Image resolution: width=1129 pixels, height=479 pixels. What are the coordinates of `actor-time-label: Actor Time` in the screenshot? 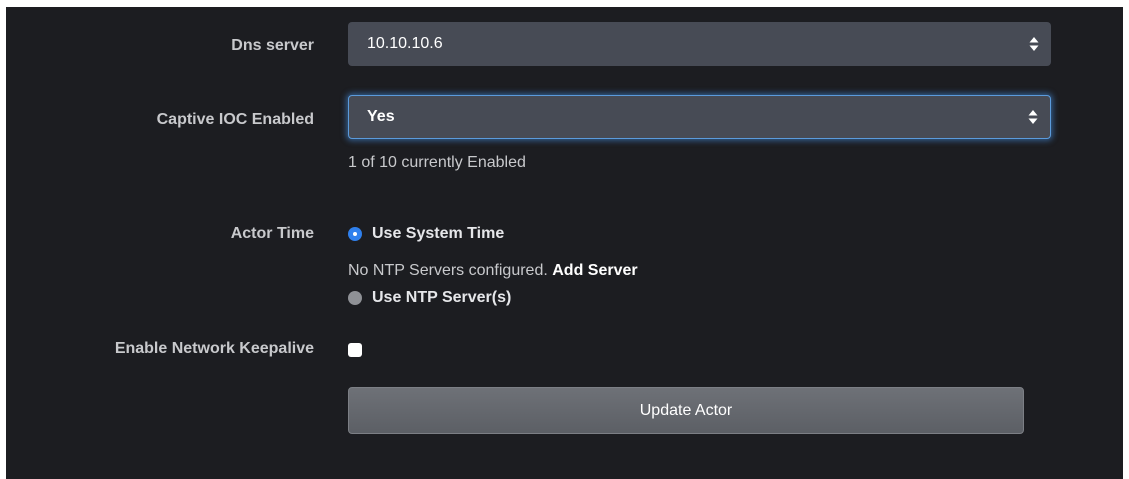 It's located at (272, 233).